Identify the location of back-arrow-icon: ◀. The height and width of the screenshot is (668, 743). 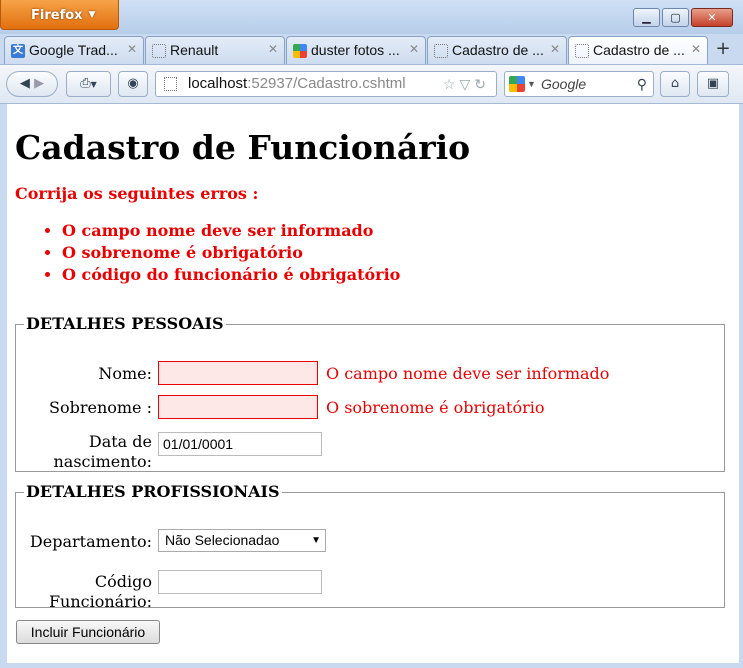
(24, 83).